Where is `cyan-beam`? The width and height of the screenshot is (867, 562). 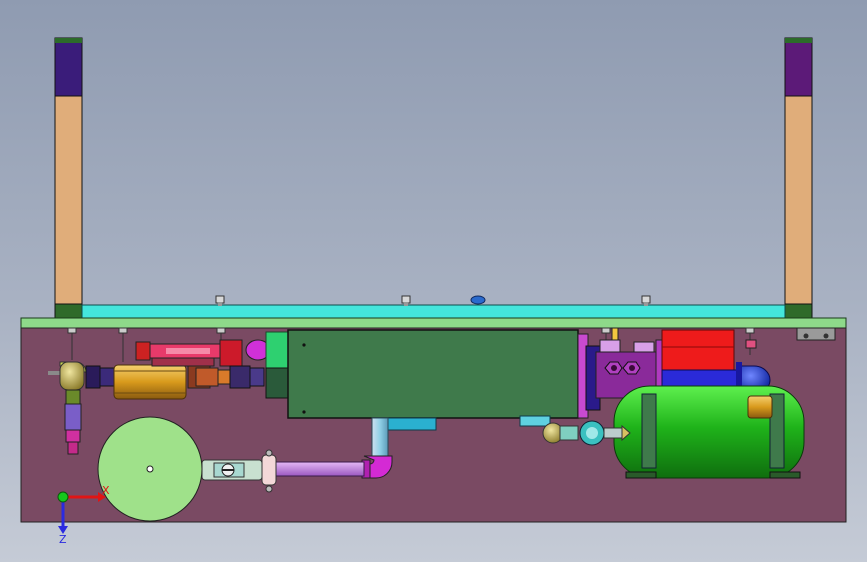 cyan-beam is located at coordinates (433, 307).